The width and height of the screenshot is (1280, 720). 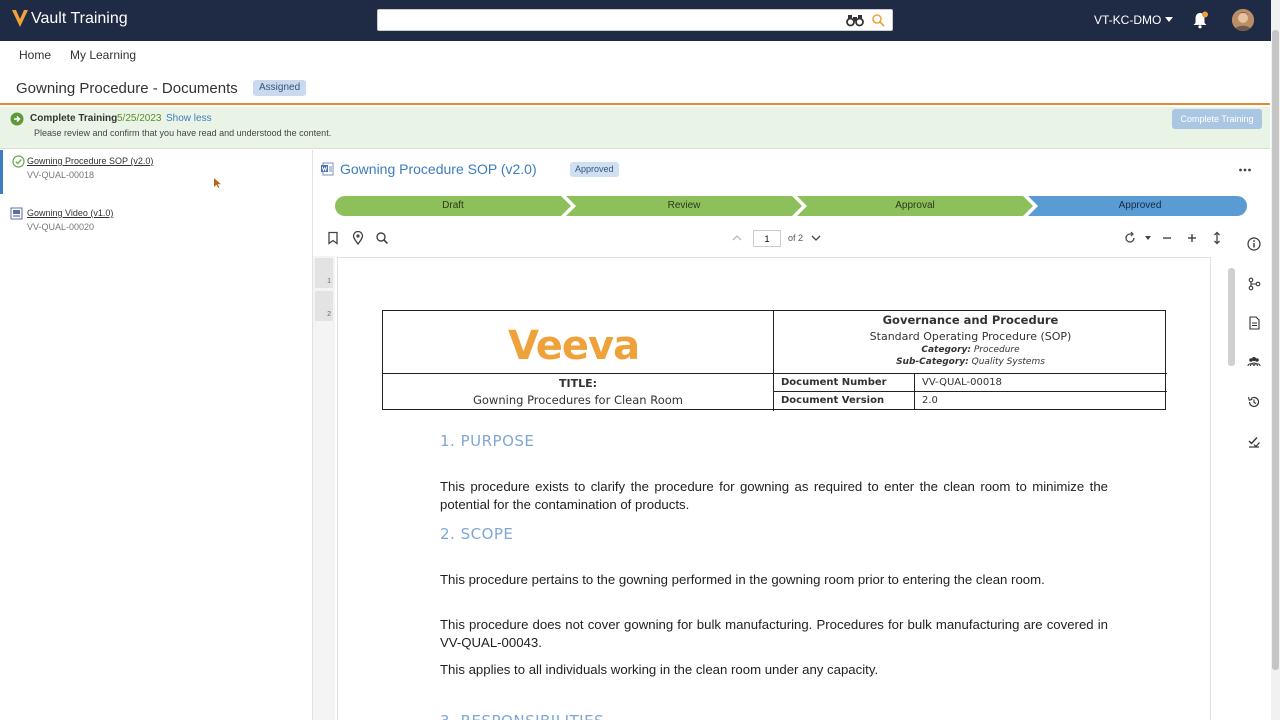 I want to click on vault-selector: VT-KC-DMO, so click(x=1134, y=20).